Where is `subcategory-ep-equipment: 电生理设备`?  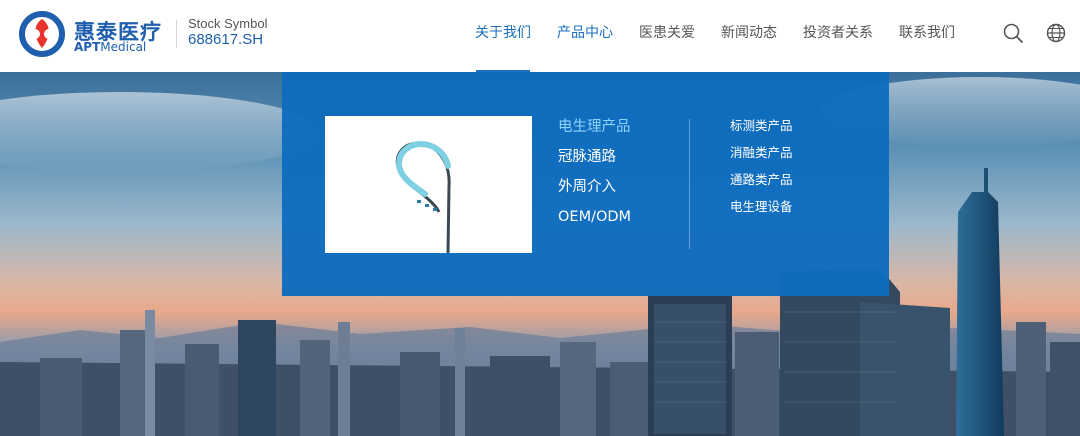 subcategory-ep-equipment: 电生理设备 is located at coordinates (761, 210).